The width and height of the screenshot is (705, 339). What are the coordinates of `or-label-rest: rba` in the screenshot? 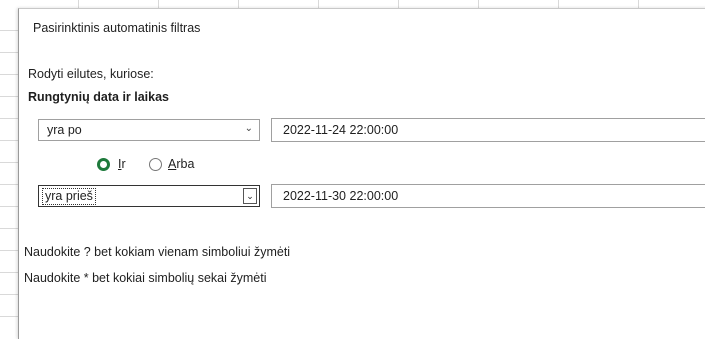 It's located at (185, 164).